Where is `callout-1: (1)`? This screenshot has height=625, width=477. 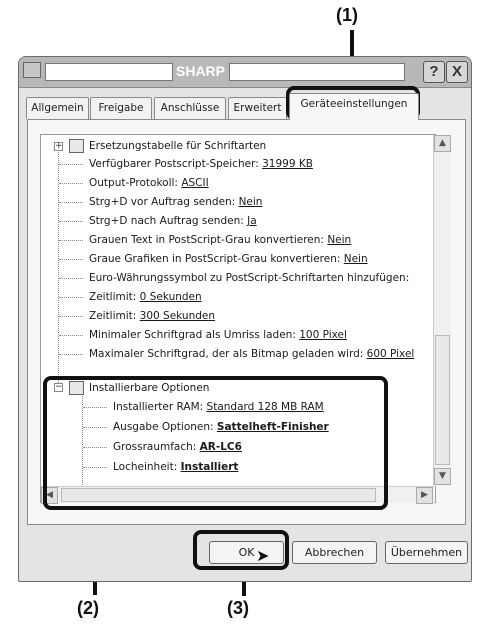 callout-1: (1) is located at coordinates (347, 15).